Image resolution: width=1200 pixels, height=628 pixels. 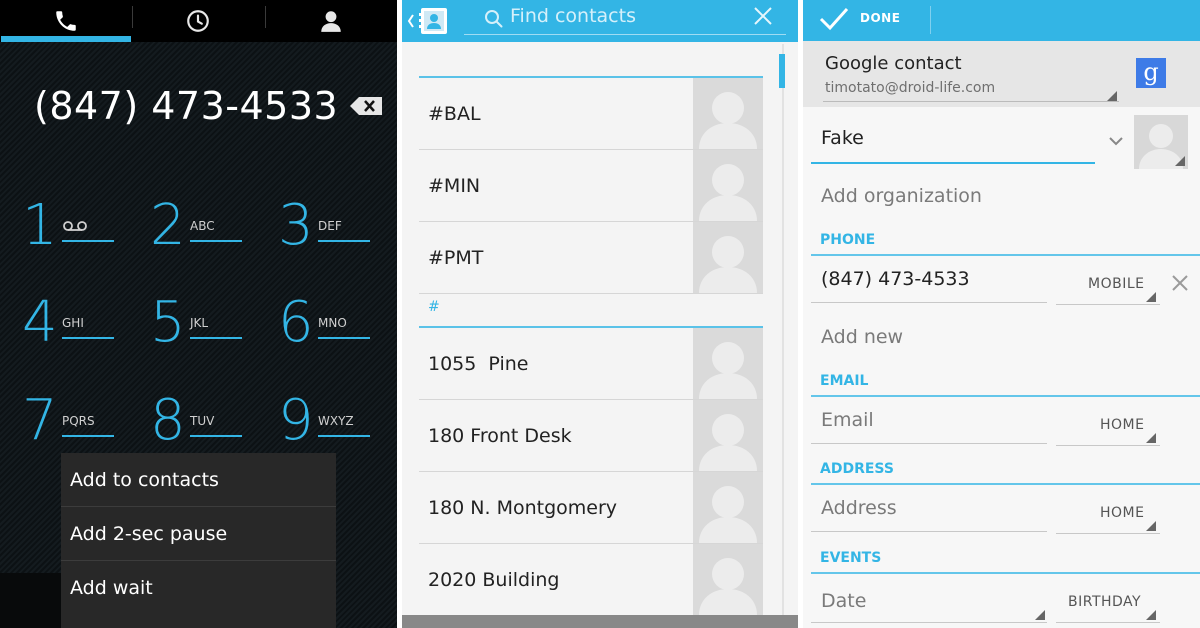 I want to click on dialer-tab-bar, so click(x=198, y=21).